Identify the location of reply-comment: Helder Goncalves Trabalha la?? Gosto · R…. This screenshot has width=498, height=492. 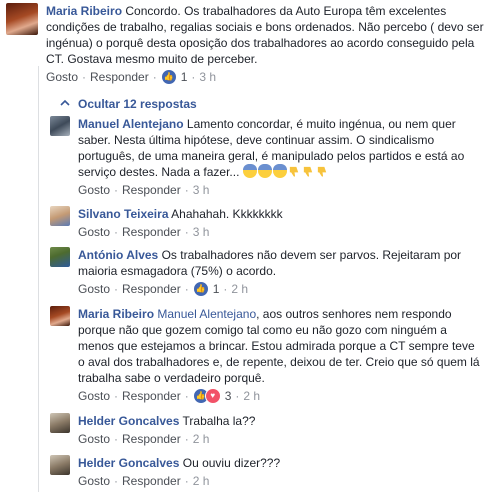
(270, 430).